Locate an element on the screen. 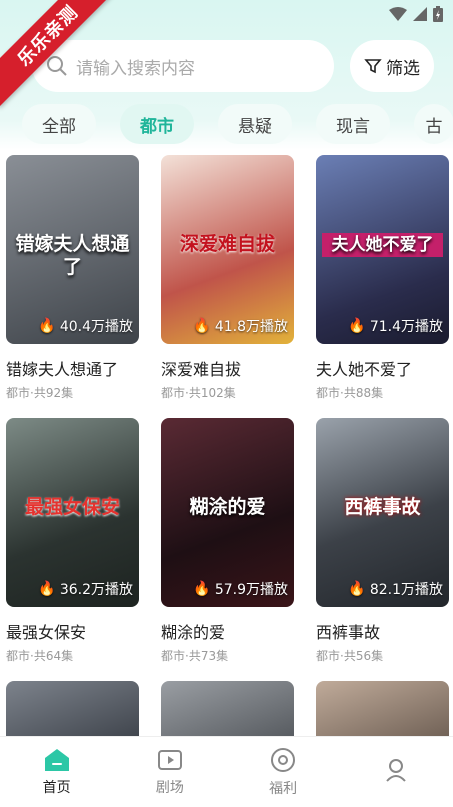 This screenshot has width=453, height=807. nav-welfare: 福利 is located at coordinates (283, 772).